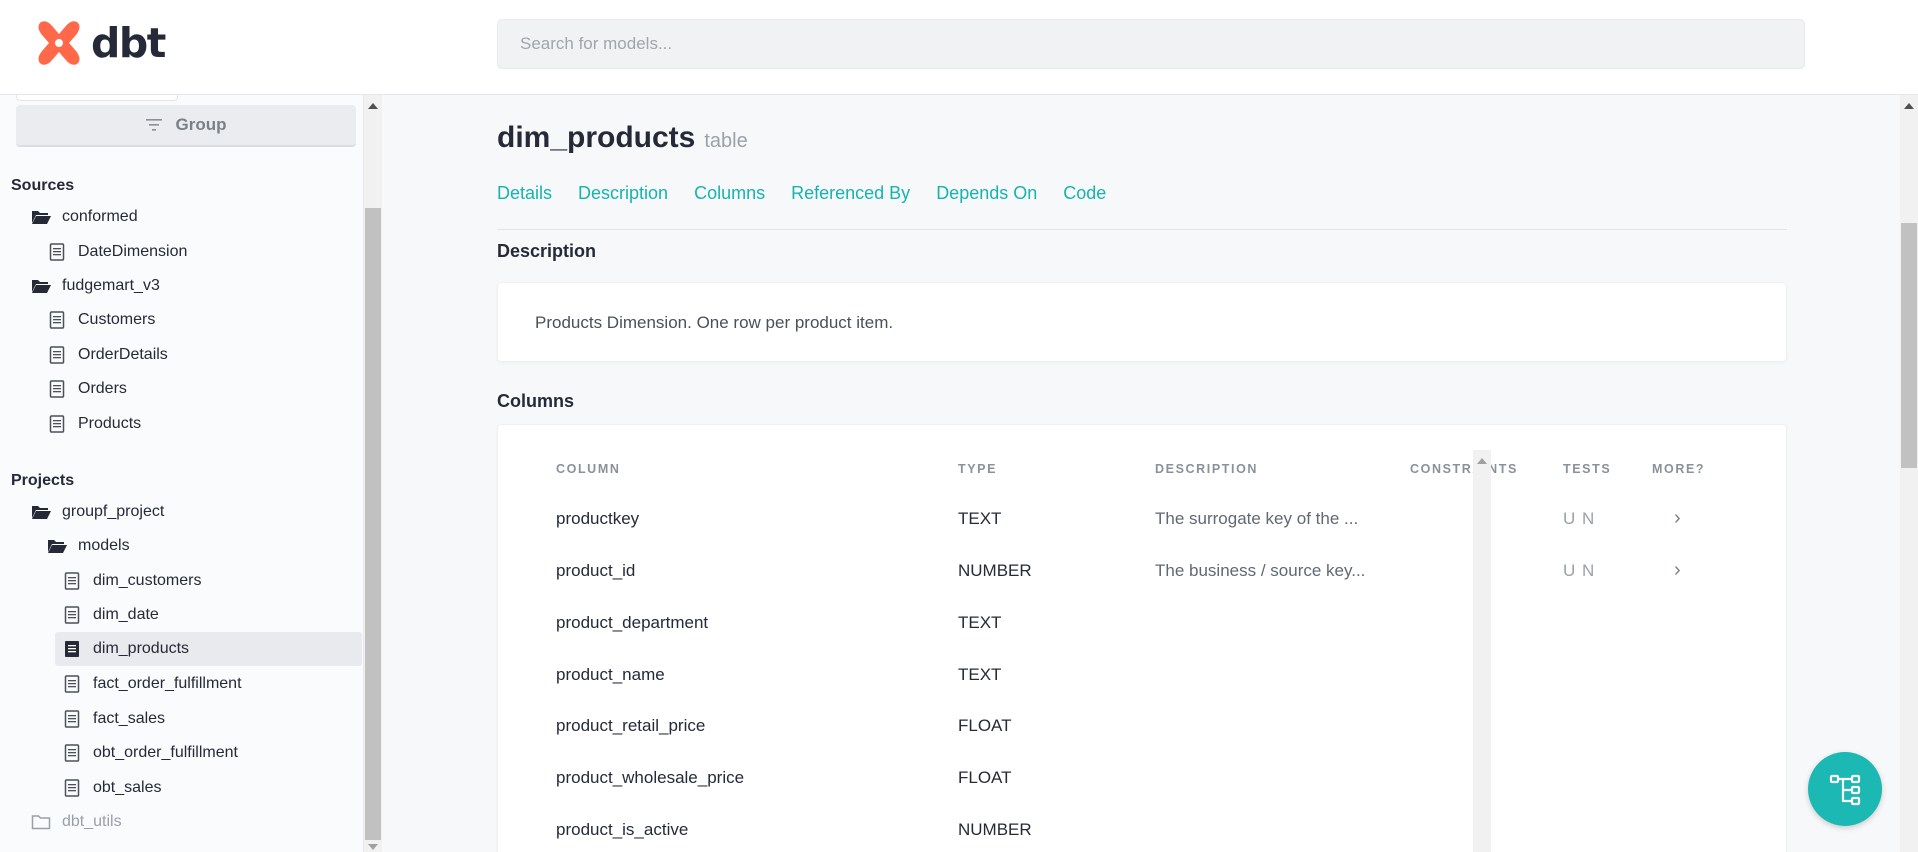  I want to click on search-input, so click(1151, 44).